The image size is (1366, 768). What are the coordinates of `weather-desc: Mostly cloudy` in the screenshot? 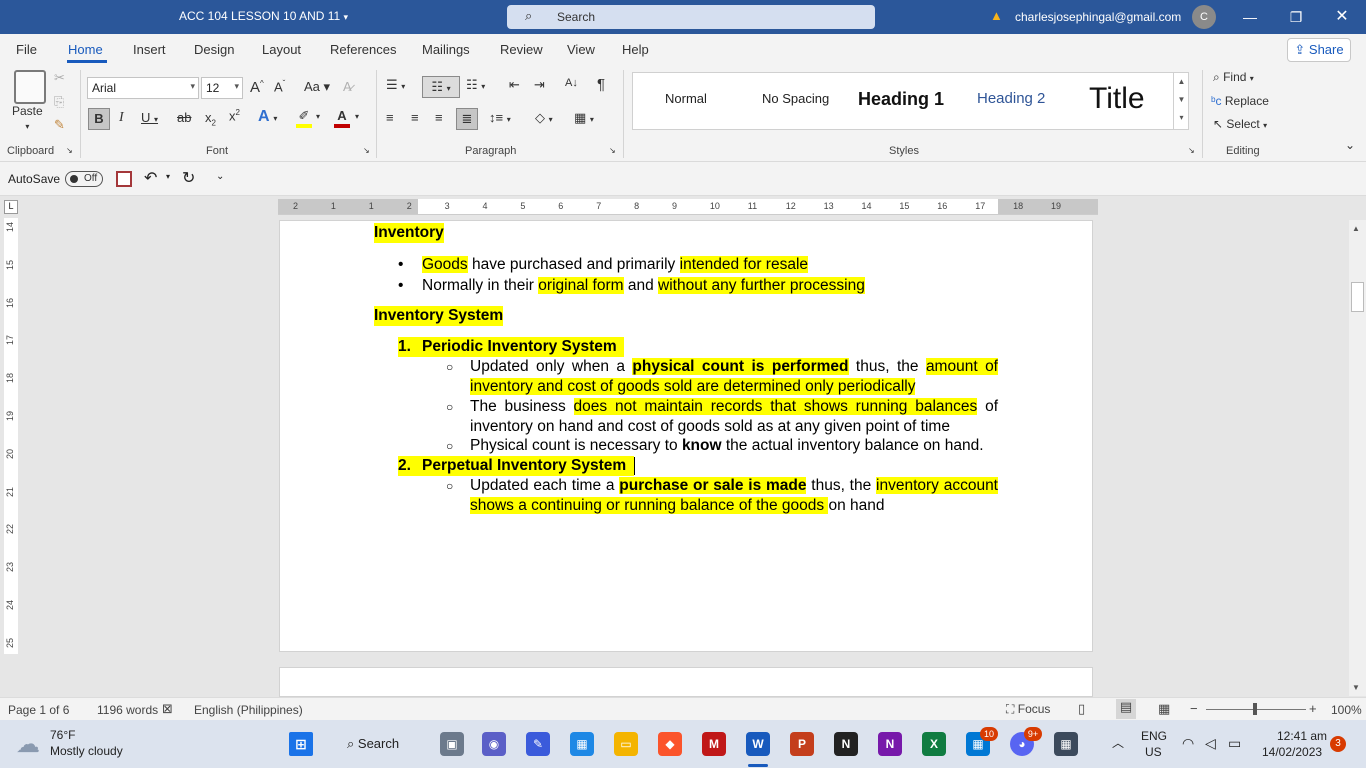 It's located at (86, 751).